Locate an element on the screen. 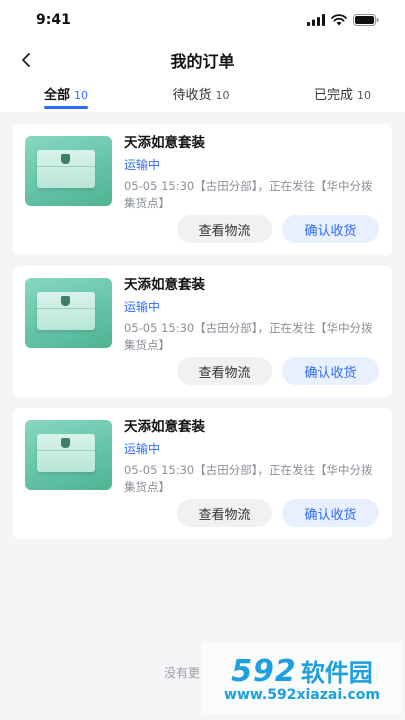  tab-label: 全部 is located at coordinates (57, 95).